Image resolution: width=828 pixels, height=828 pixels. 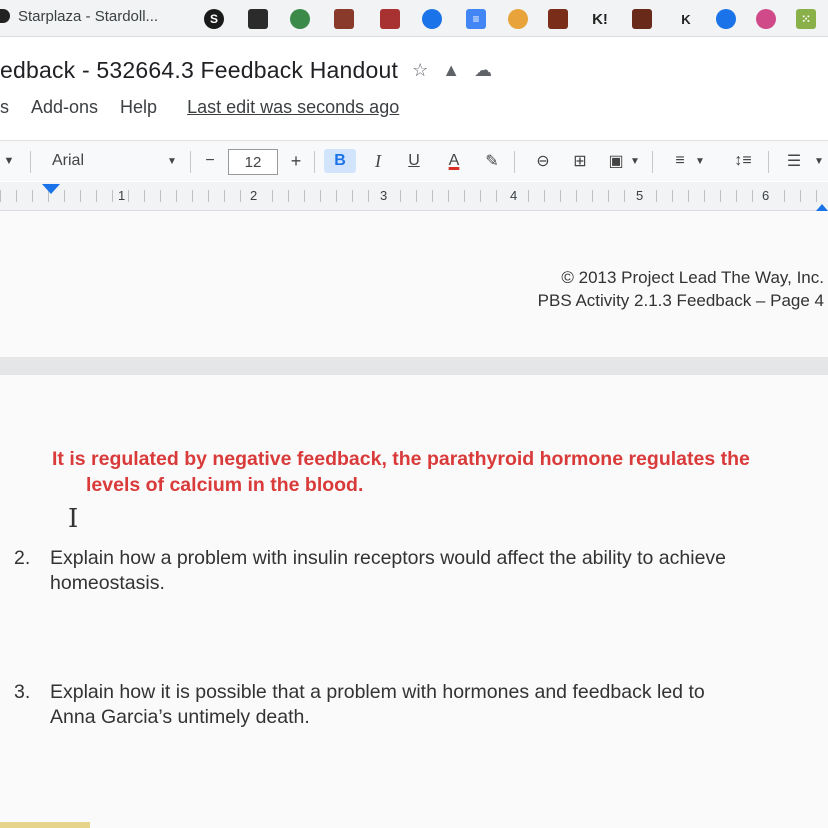 What do you see at coordinates (9, 161) in the screenshot?
I see `style-dropdown-arrow-icon: ▼` at bounding box center [9, 161].